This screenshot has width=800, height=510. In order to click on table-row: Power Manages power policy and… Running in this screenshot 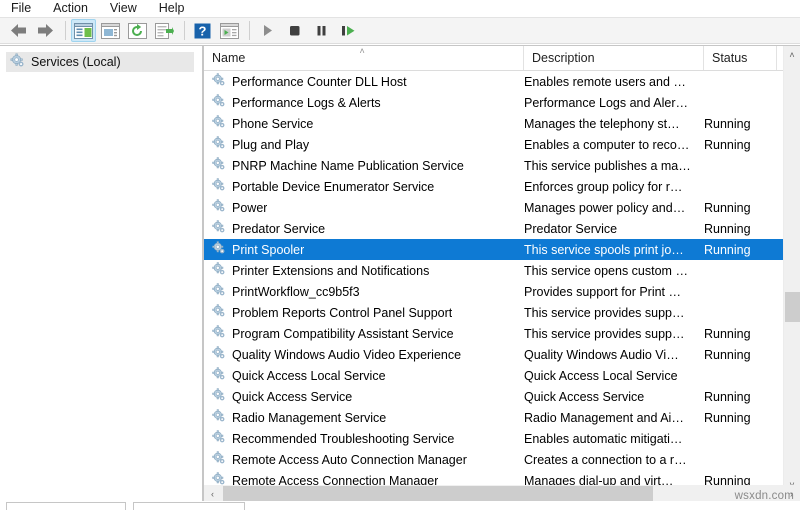, I will do `click(493, 207)`.